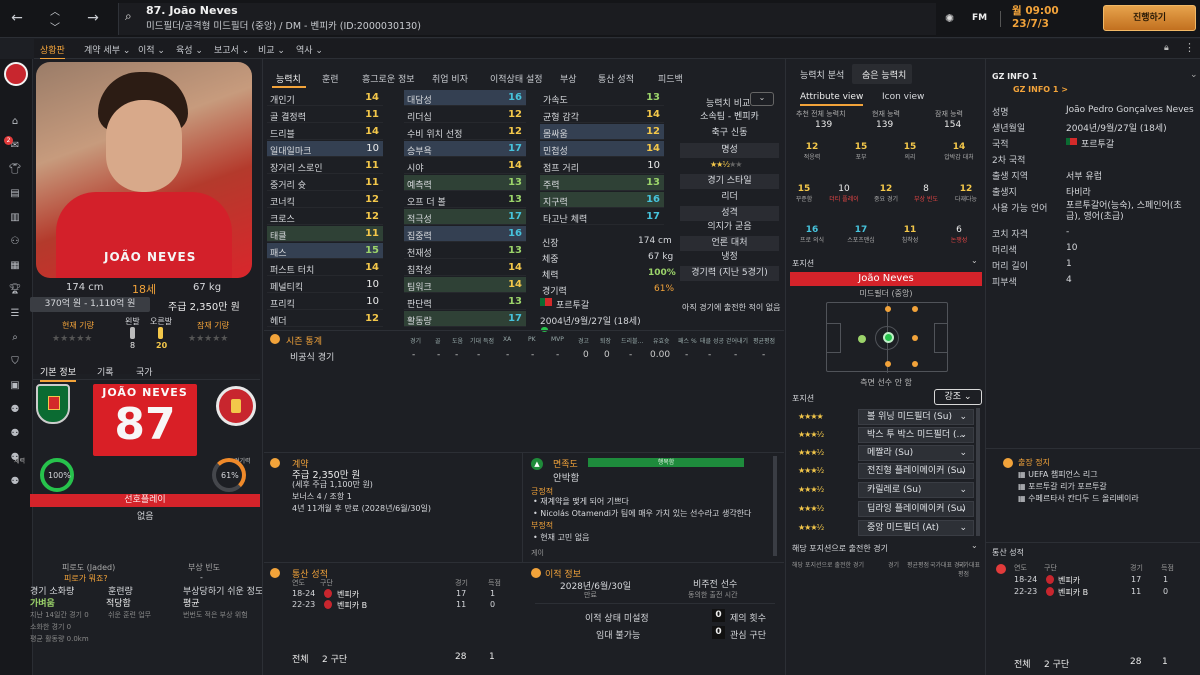  I want to click on tab-transfer-status: 이적상태 설정, so click(516, 78).